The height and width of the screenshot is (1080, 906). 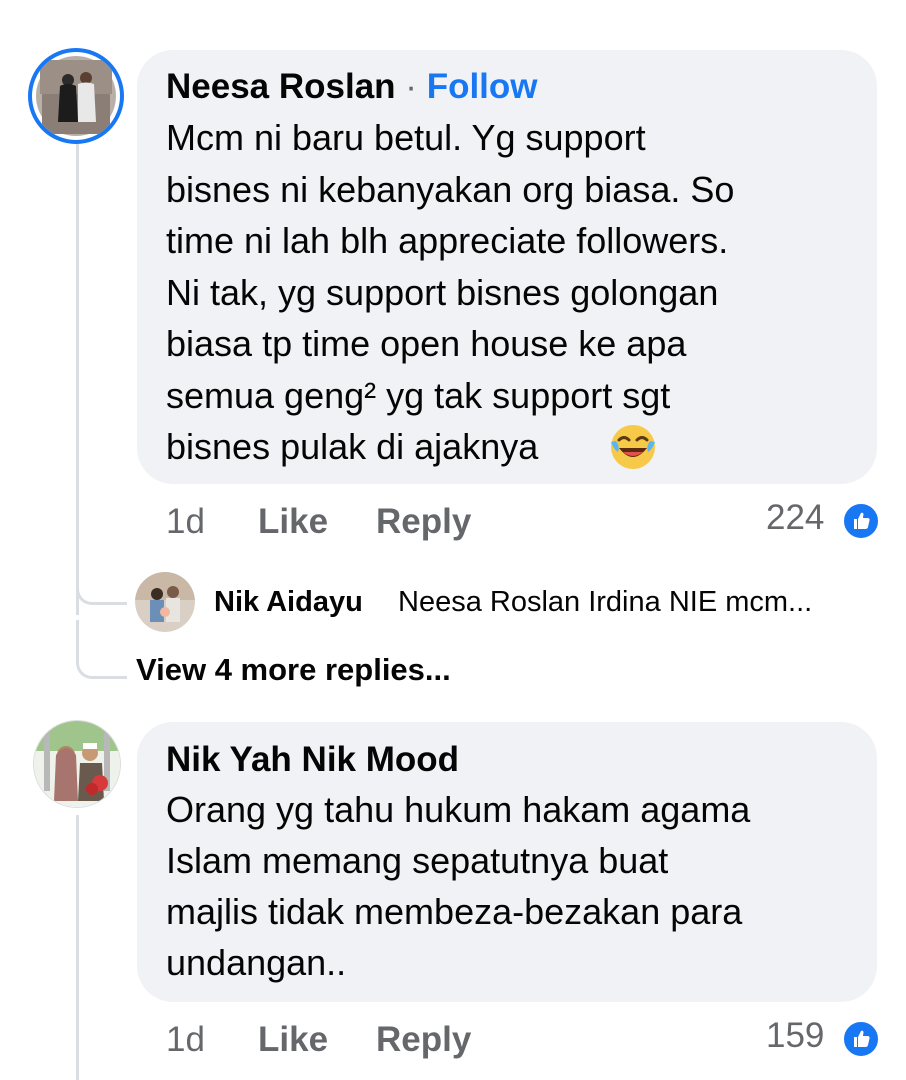 What do you see at coordinates (281, 86) in the screenshot?
I see `comment-author: Neesa Roslan` at bounding box center [281, 86].